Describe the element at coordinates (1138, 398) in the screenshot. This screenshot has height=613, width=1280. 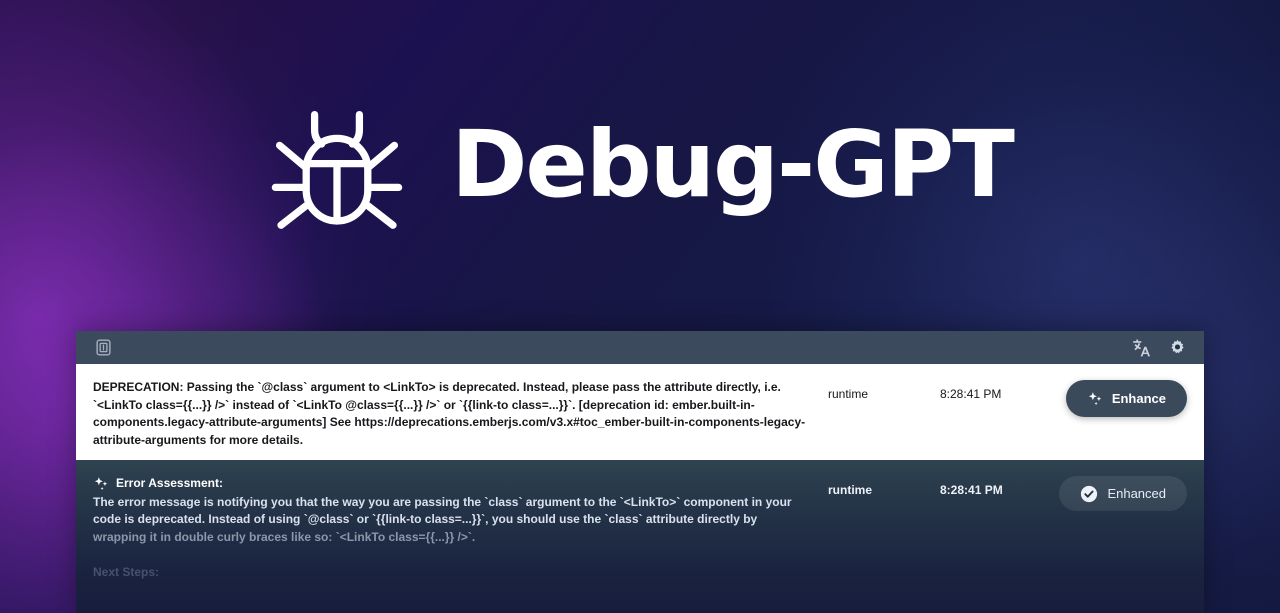
I see `enhance-button-label: Enhance` at that location.